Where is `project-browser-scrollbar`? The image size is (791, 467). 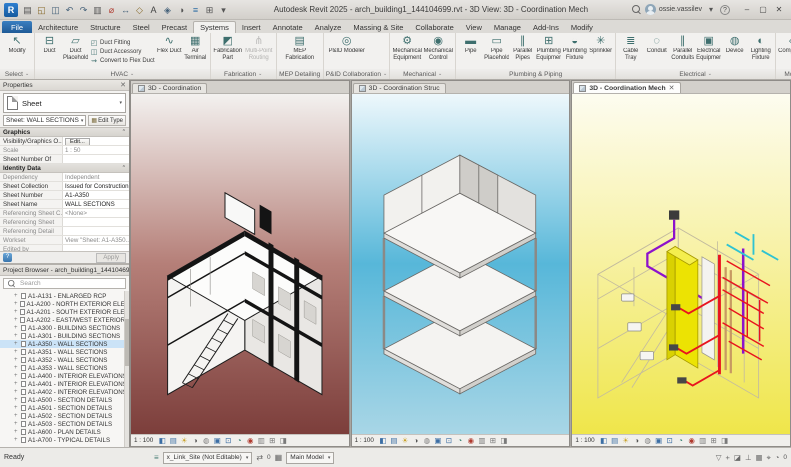
project-browser-scrollbar is located at coordinates (126, 369).